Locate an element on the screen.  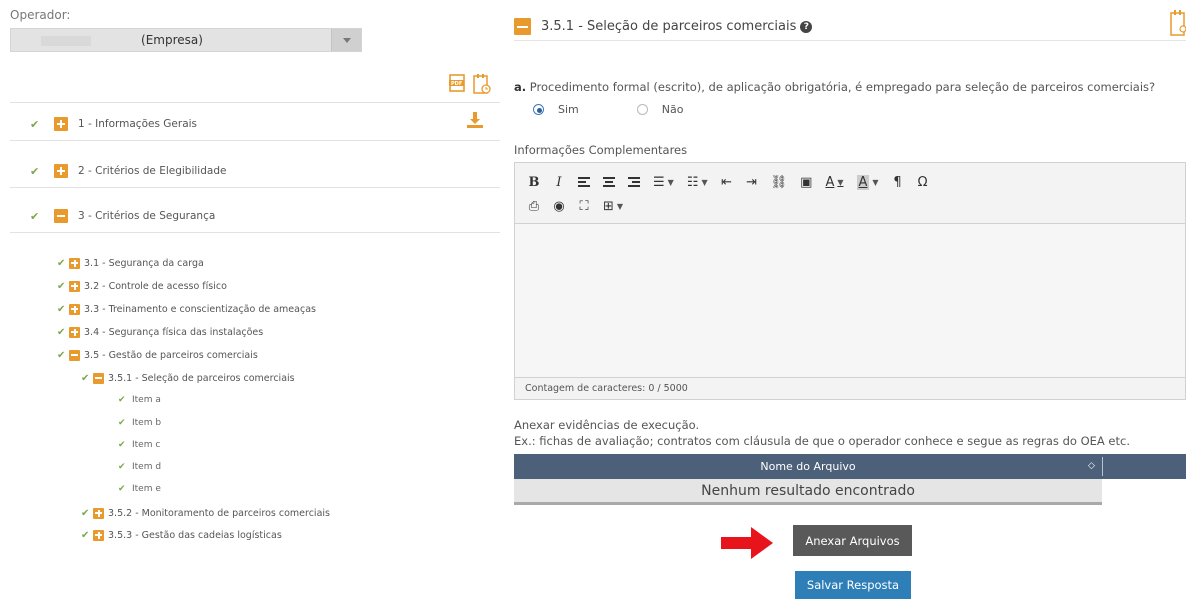
svg-text: PDF is located at coordinates (456, 84).